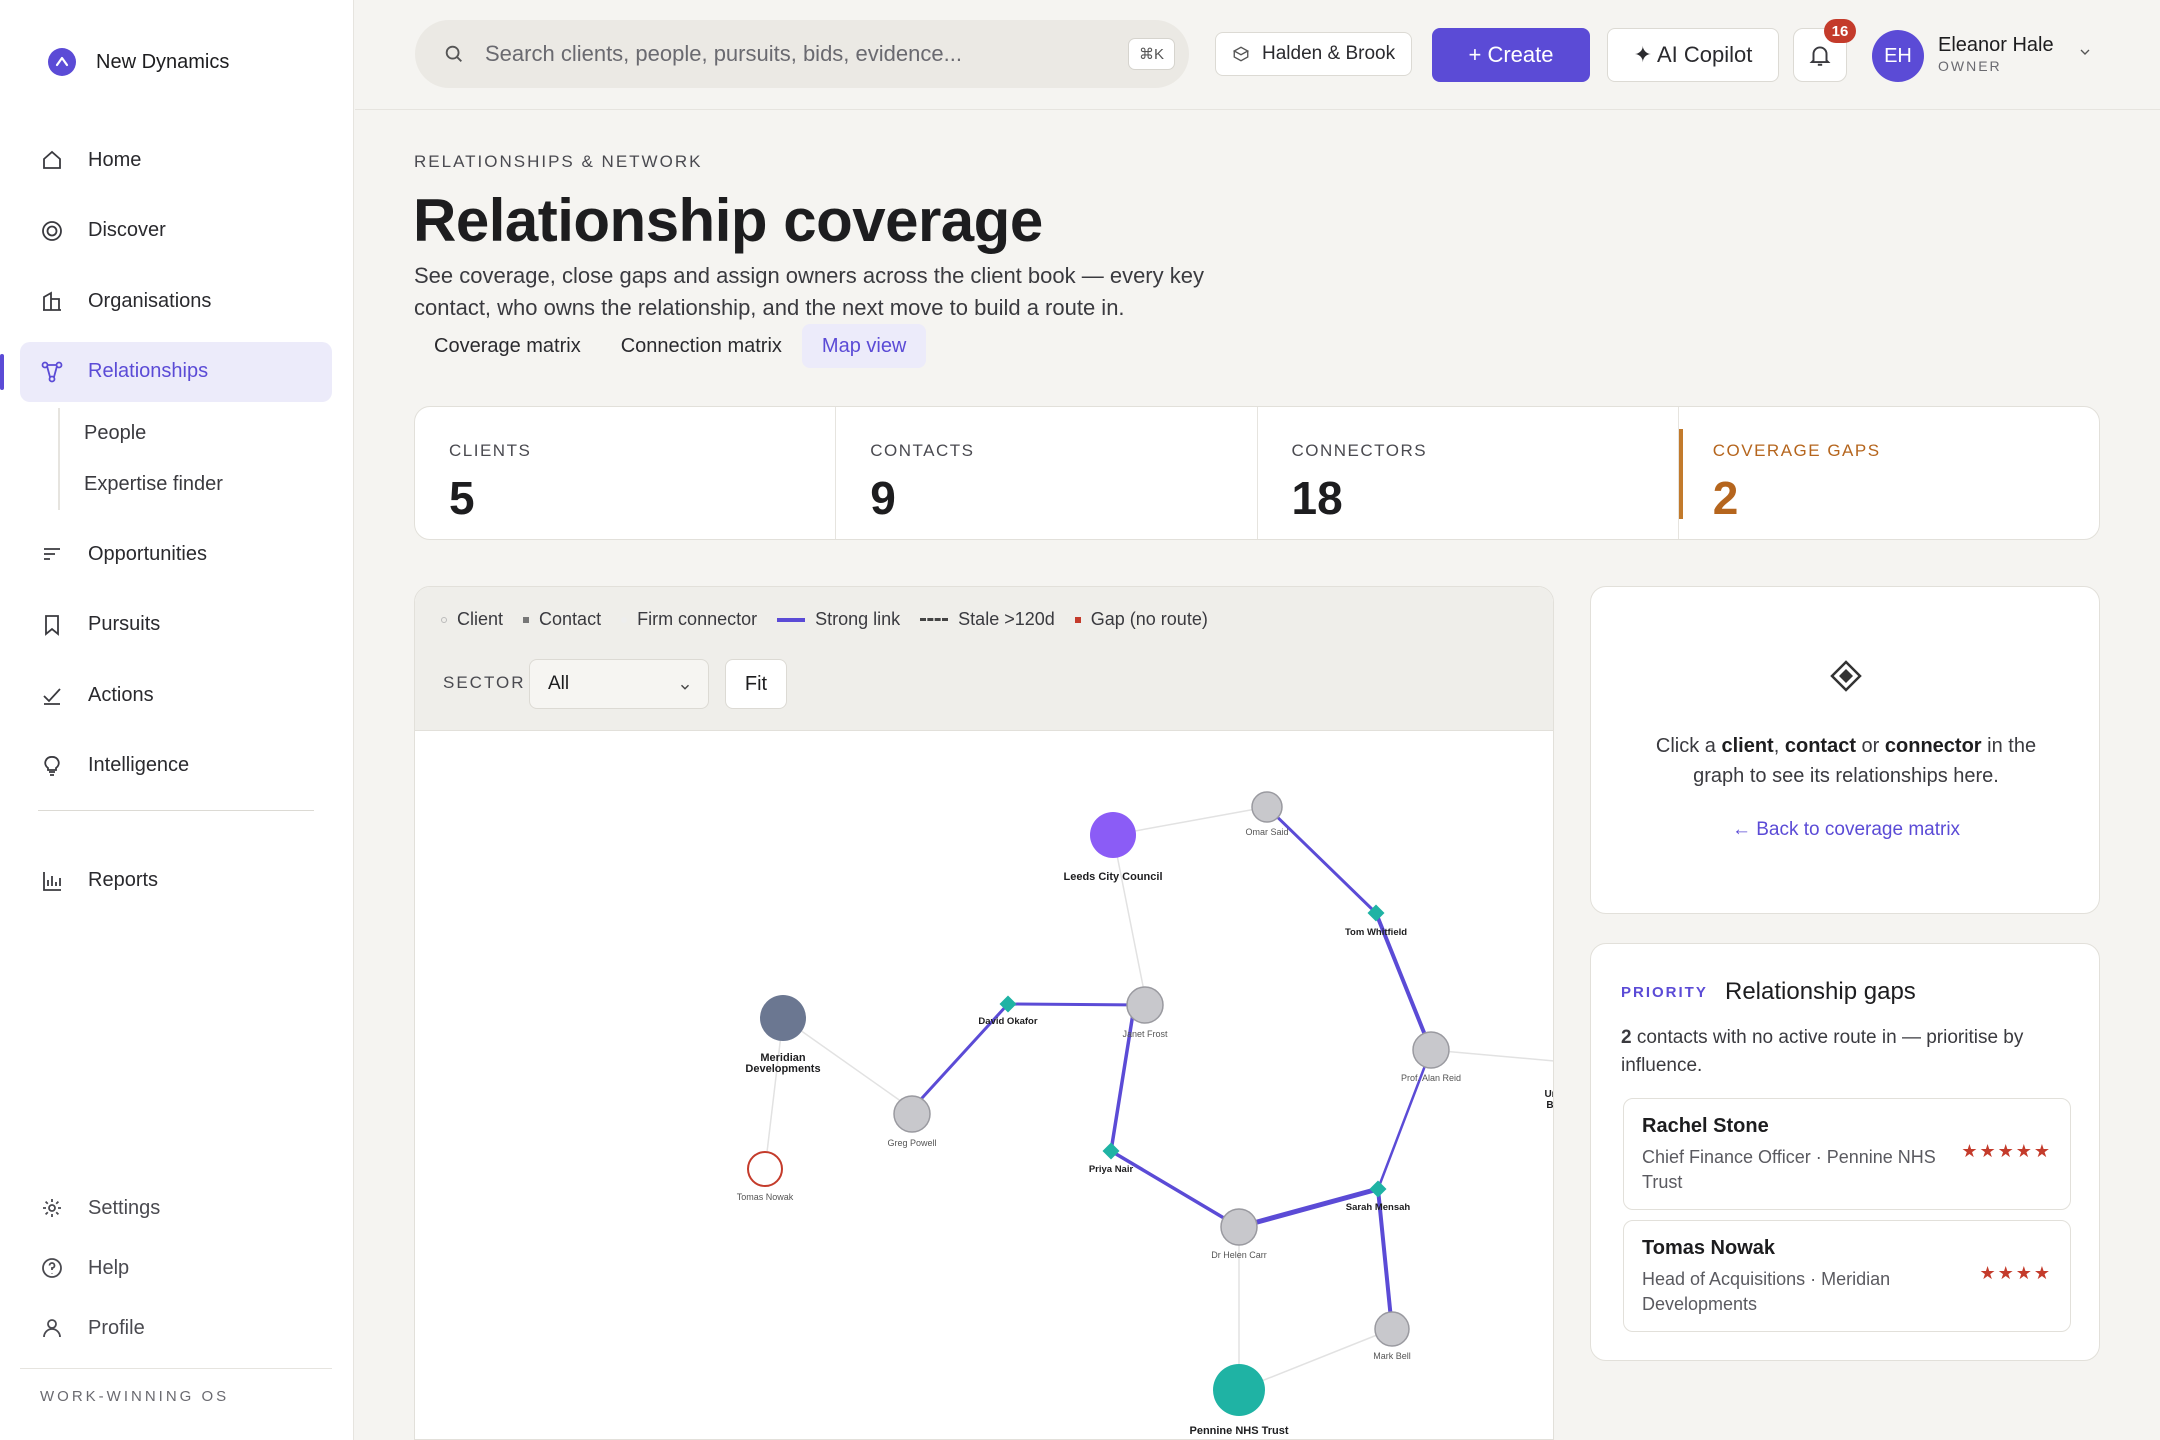 The image size is (2160, 1440). I want to click on node-label: Developments, so click(782, 1069).